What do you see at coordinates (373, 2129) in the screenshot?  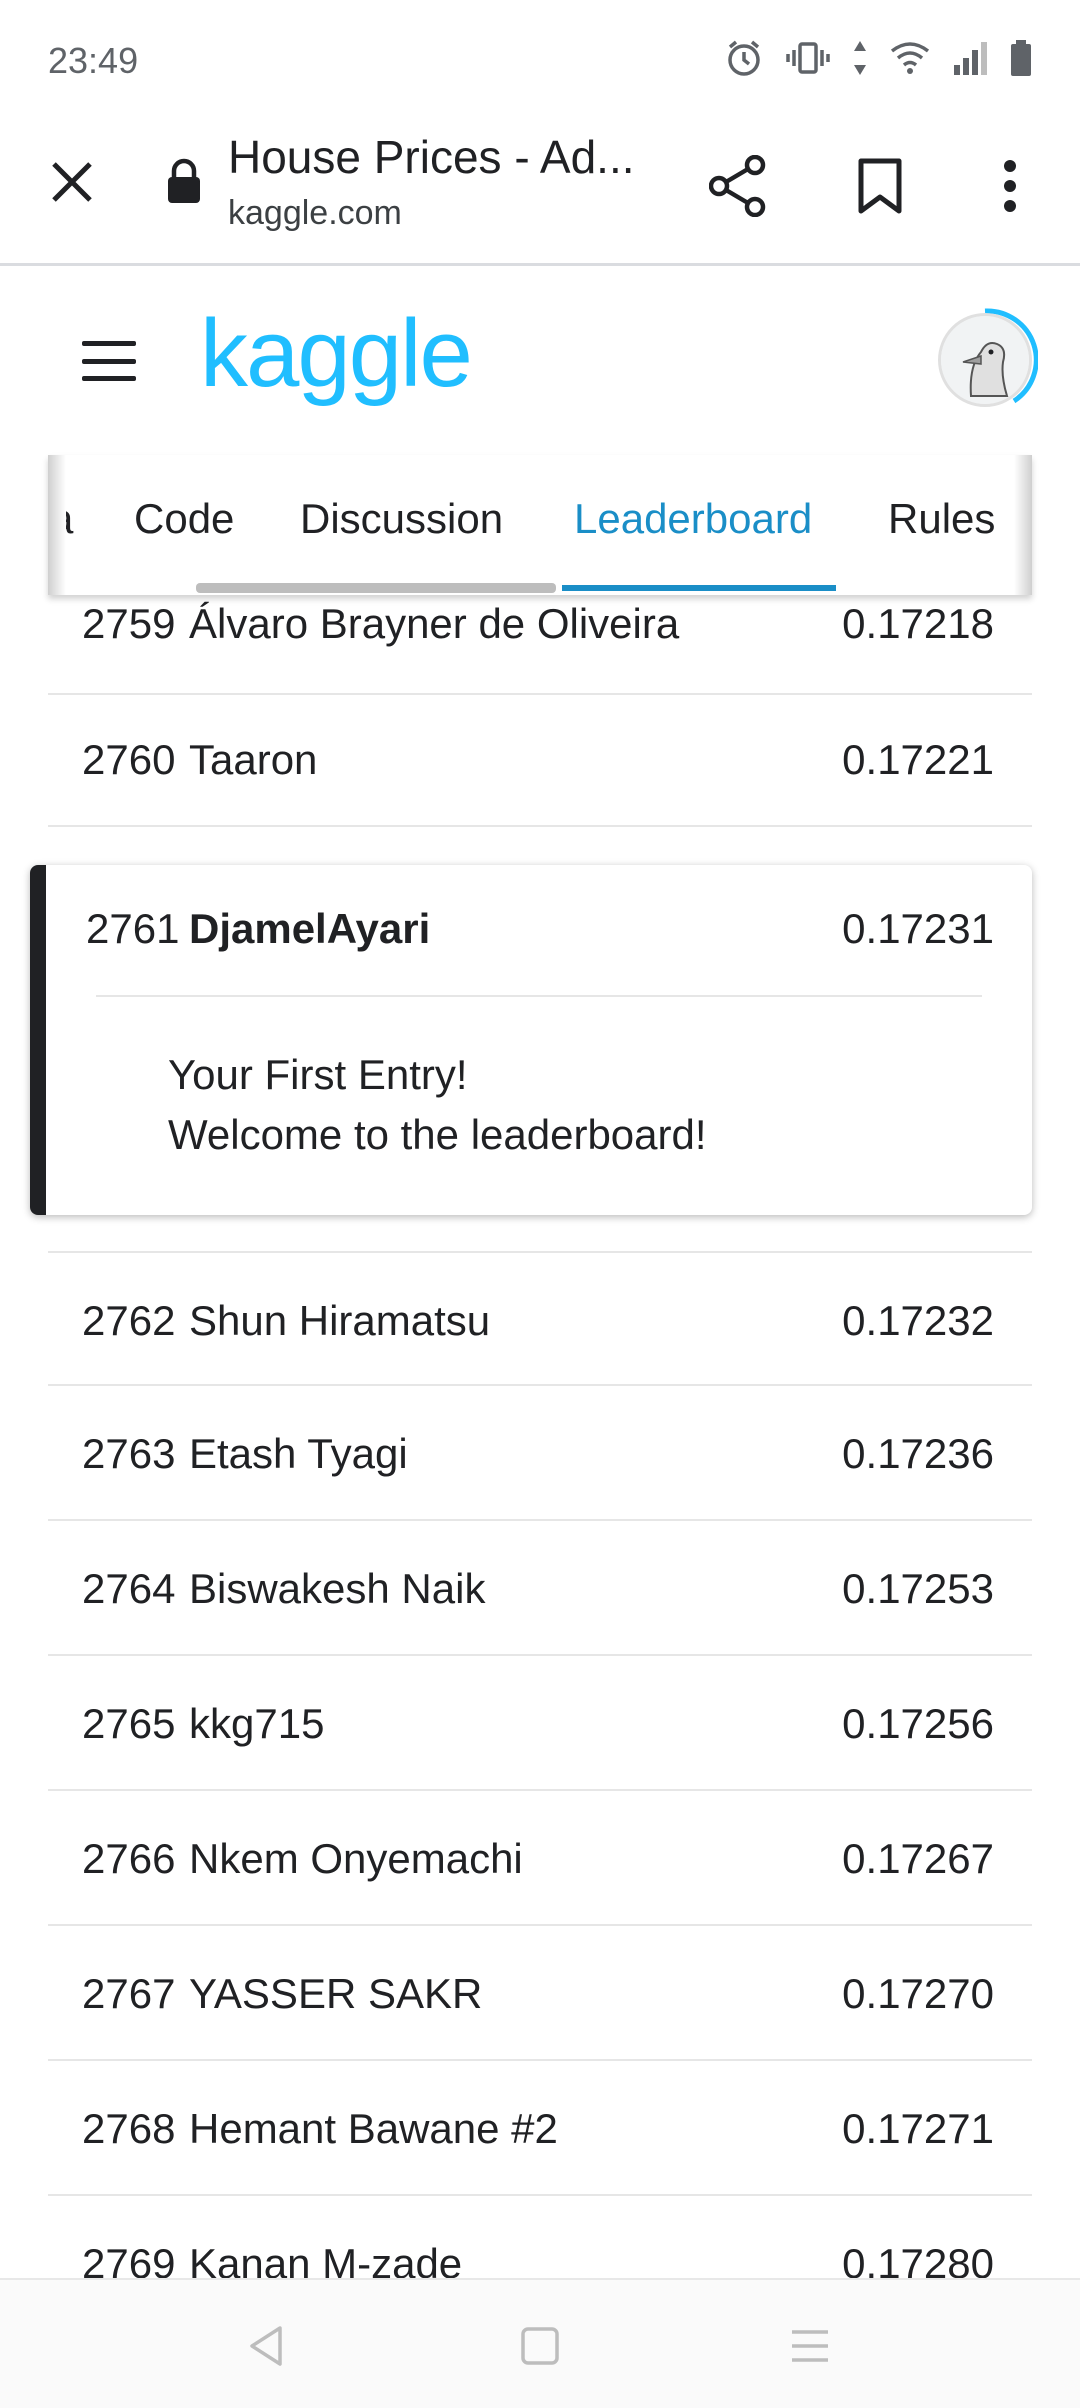 I see `row-name: Hemant Bawane #2` at bounding box center [373, 2129].